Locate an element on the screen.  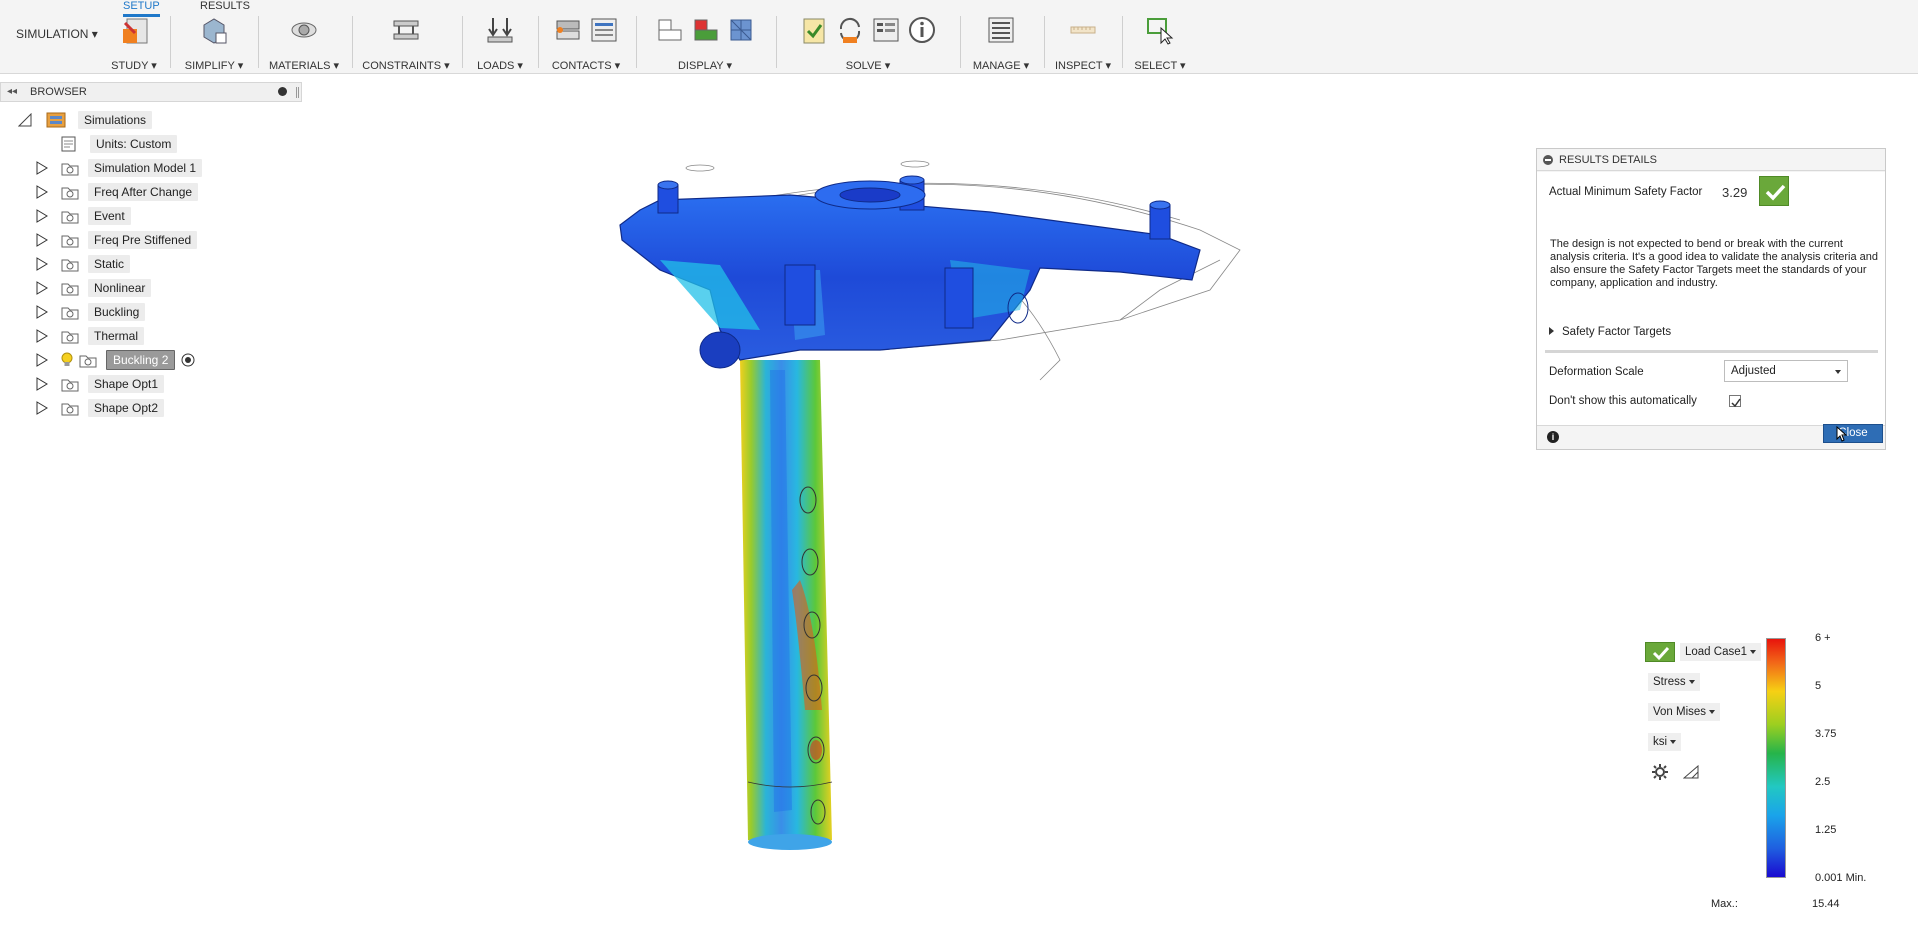
constraints-group: CONSTRAINTS ▾ is located at coordinates (406, 42).